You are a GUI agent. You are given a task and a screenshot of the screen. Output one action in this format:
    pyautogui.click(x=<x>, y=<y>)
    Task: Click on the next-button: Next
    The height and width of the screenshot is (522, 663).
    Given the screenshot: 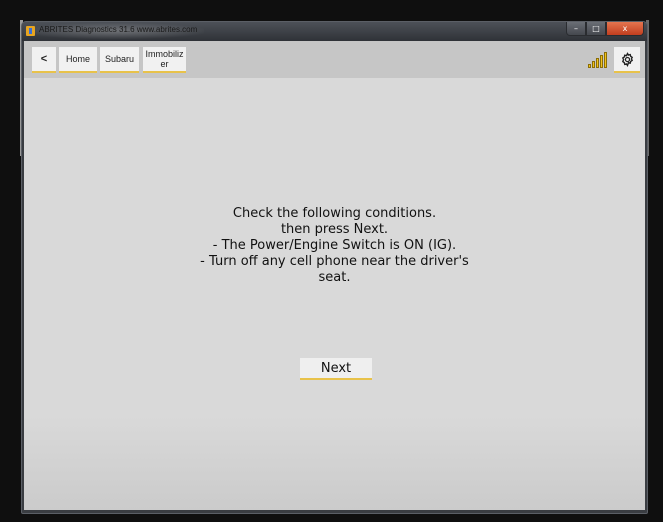 What is the action you would take?
    pyautogui.click(x=336, y=369)
    